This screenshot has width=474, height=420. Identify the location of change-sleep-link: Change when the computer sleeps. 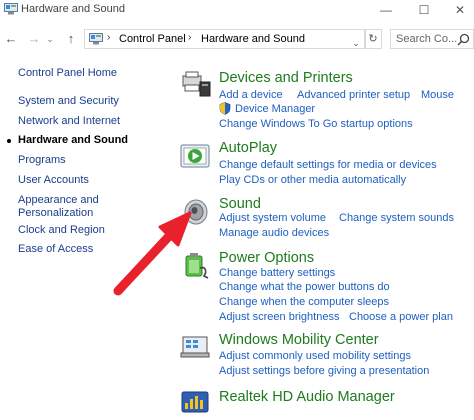
(304, 302).